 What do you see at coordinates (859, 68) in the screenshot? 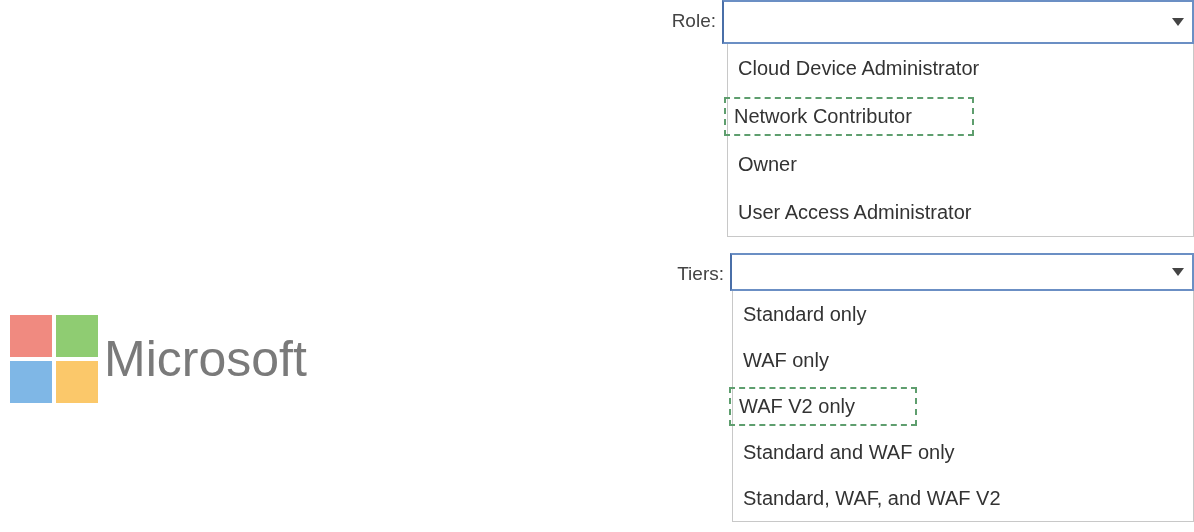
I see `dropdown-option: Cloud Device Administrator` at bounding box center [859, 68].